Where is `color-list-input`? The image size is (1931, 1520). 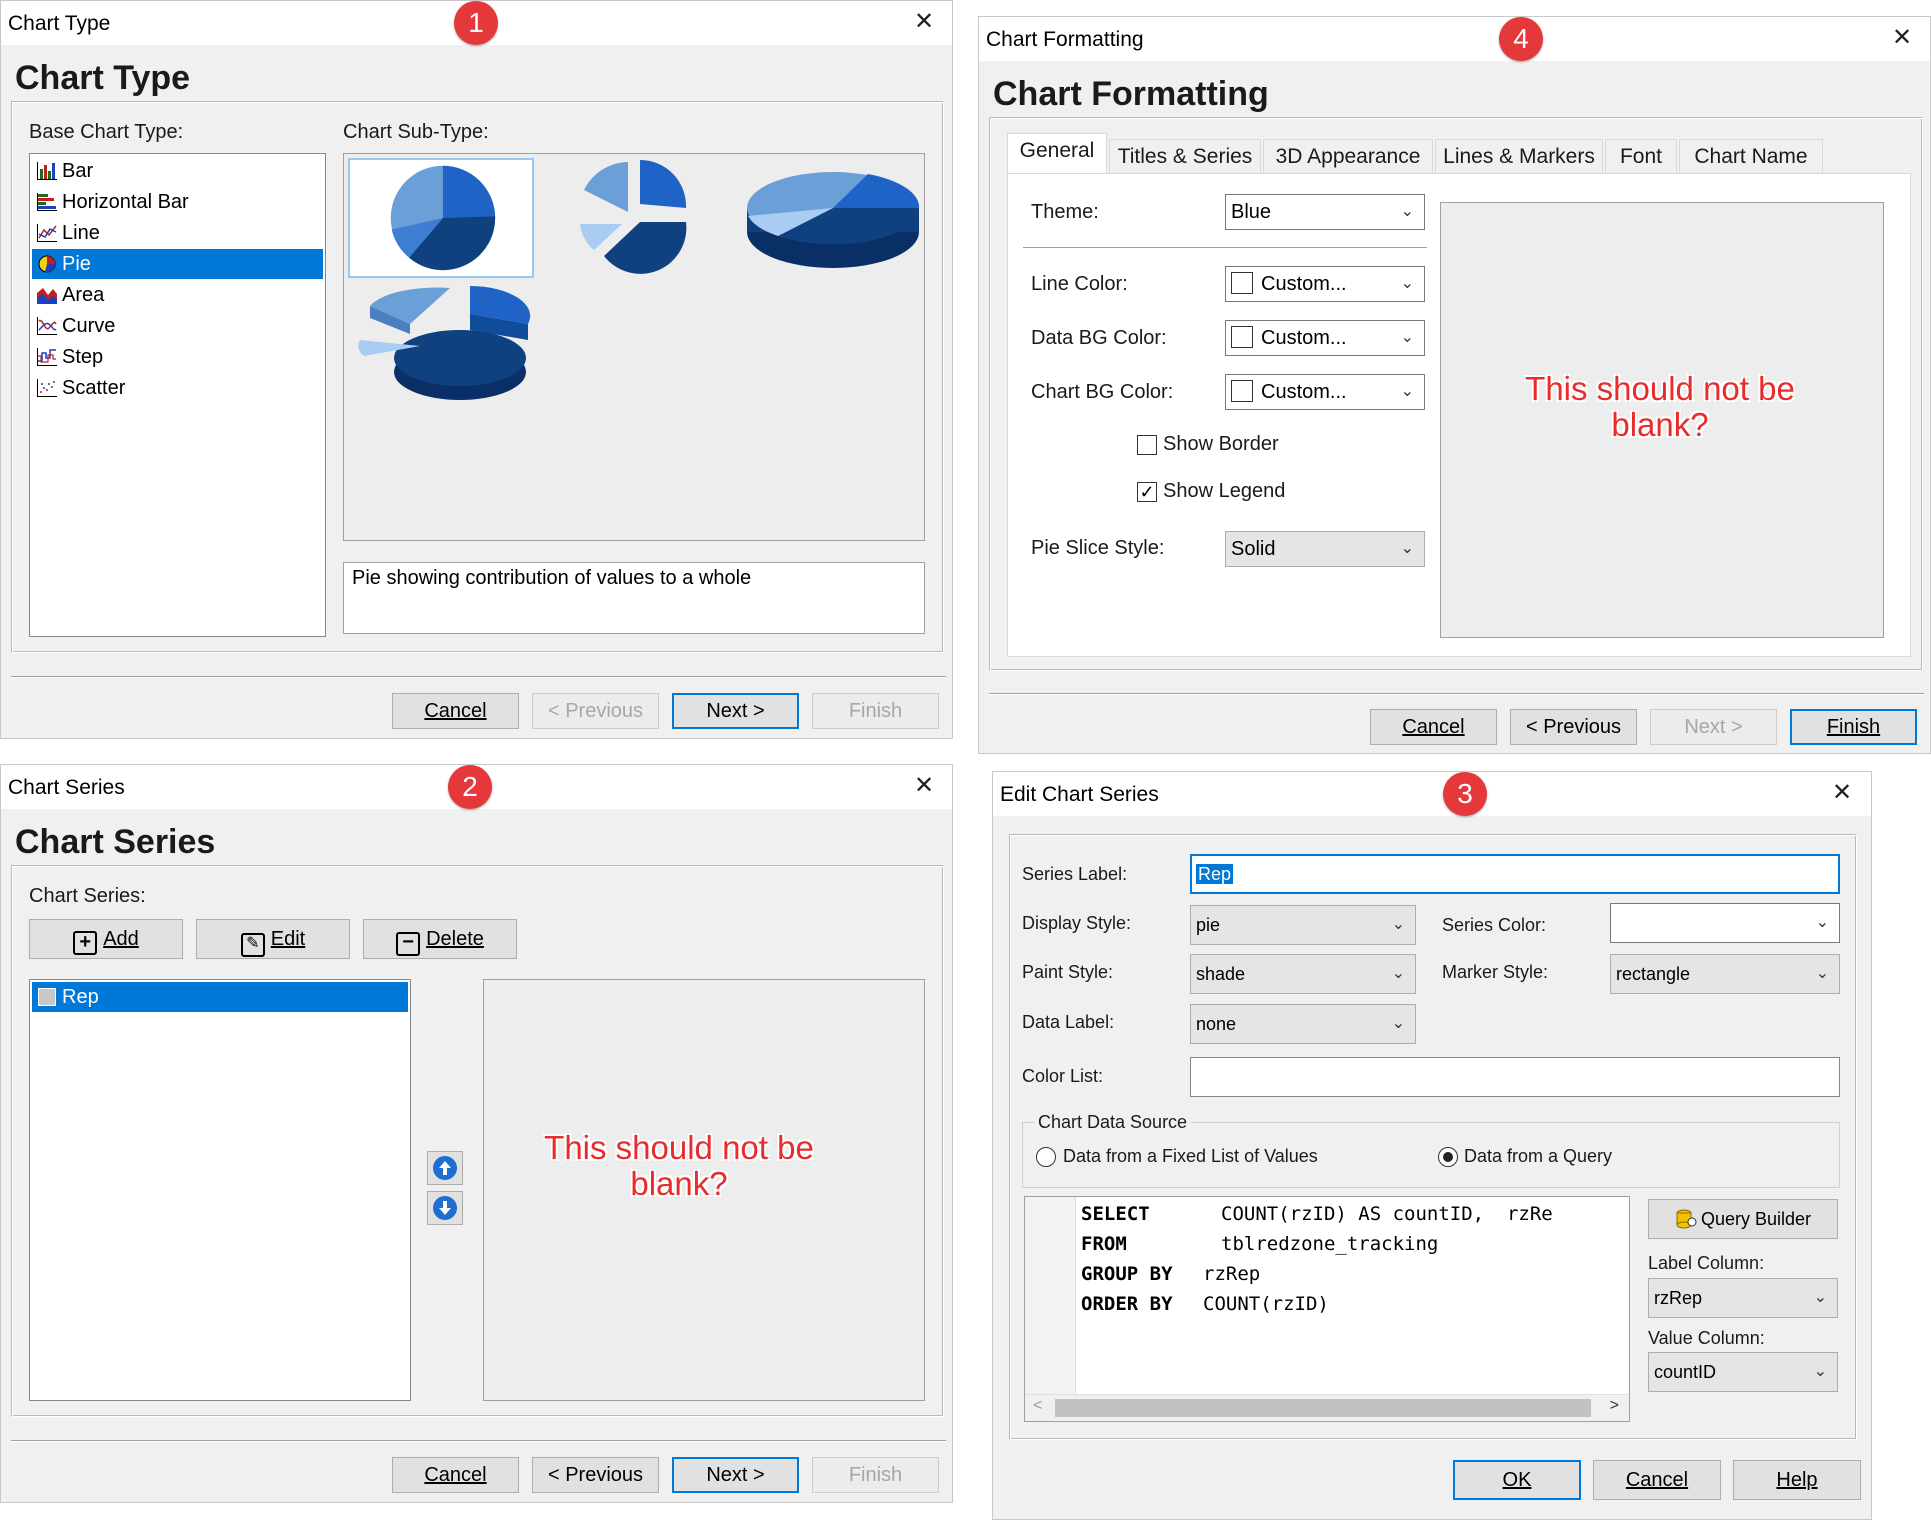
color-list-input is located at coordinates (1515, 1077).